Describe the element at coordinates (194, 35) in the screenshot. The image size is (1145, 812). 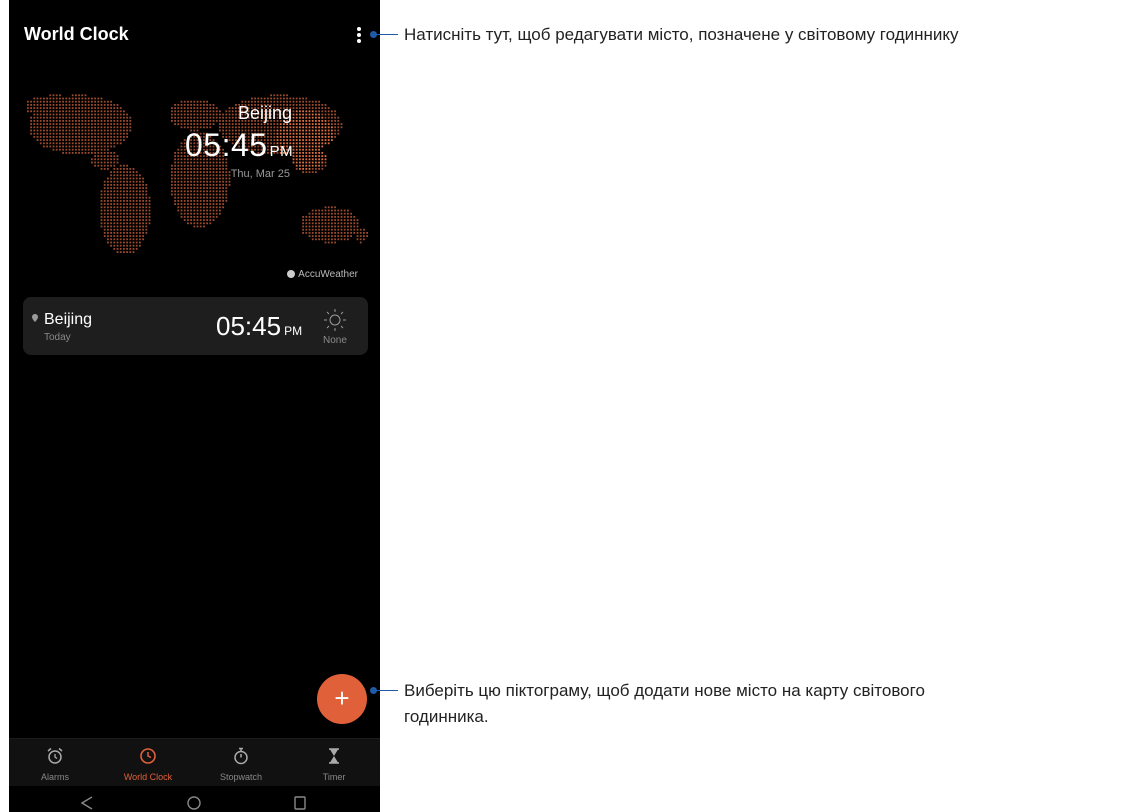
I see `app-bar: World Clock` at that location.